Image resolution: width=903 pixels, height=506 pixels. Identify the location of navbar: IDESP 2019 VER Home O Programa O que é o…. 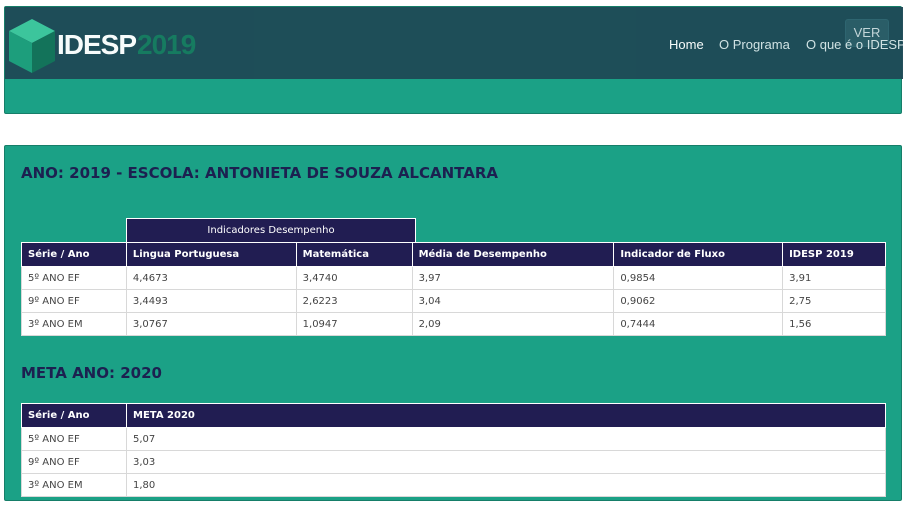
(454, 43).